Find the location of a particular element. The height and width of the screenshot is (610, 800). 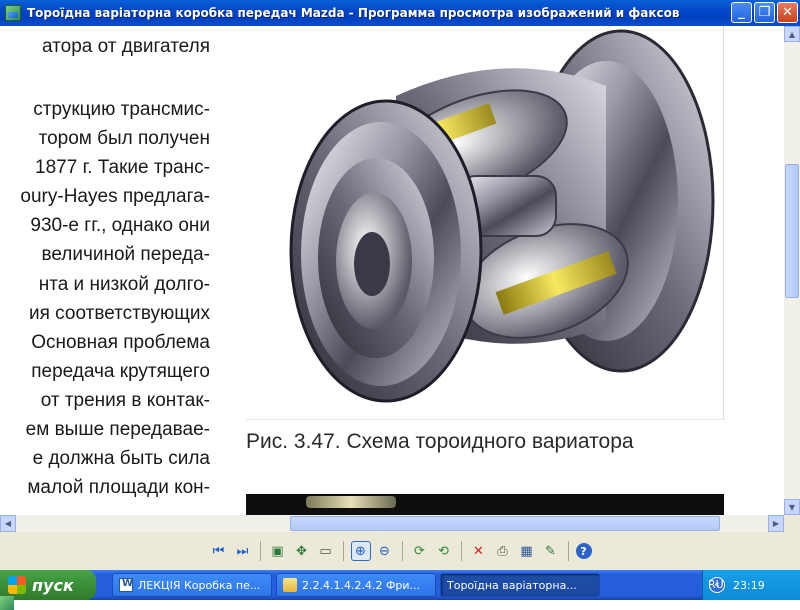

maximize-button: ❐ is located at coordinates (764, 12).